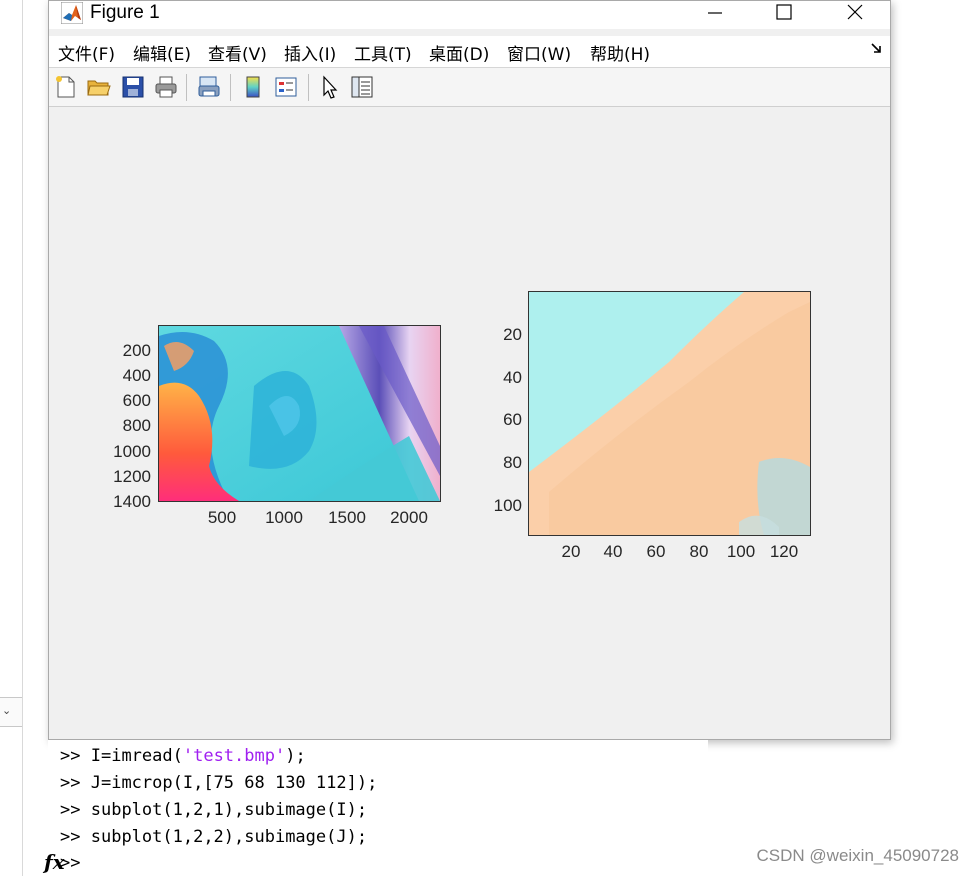  I want to click on y-tick-label: 1400, so click(132, 501).